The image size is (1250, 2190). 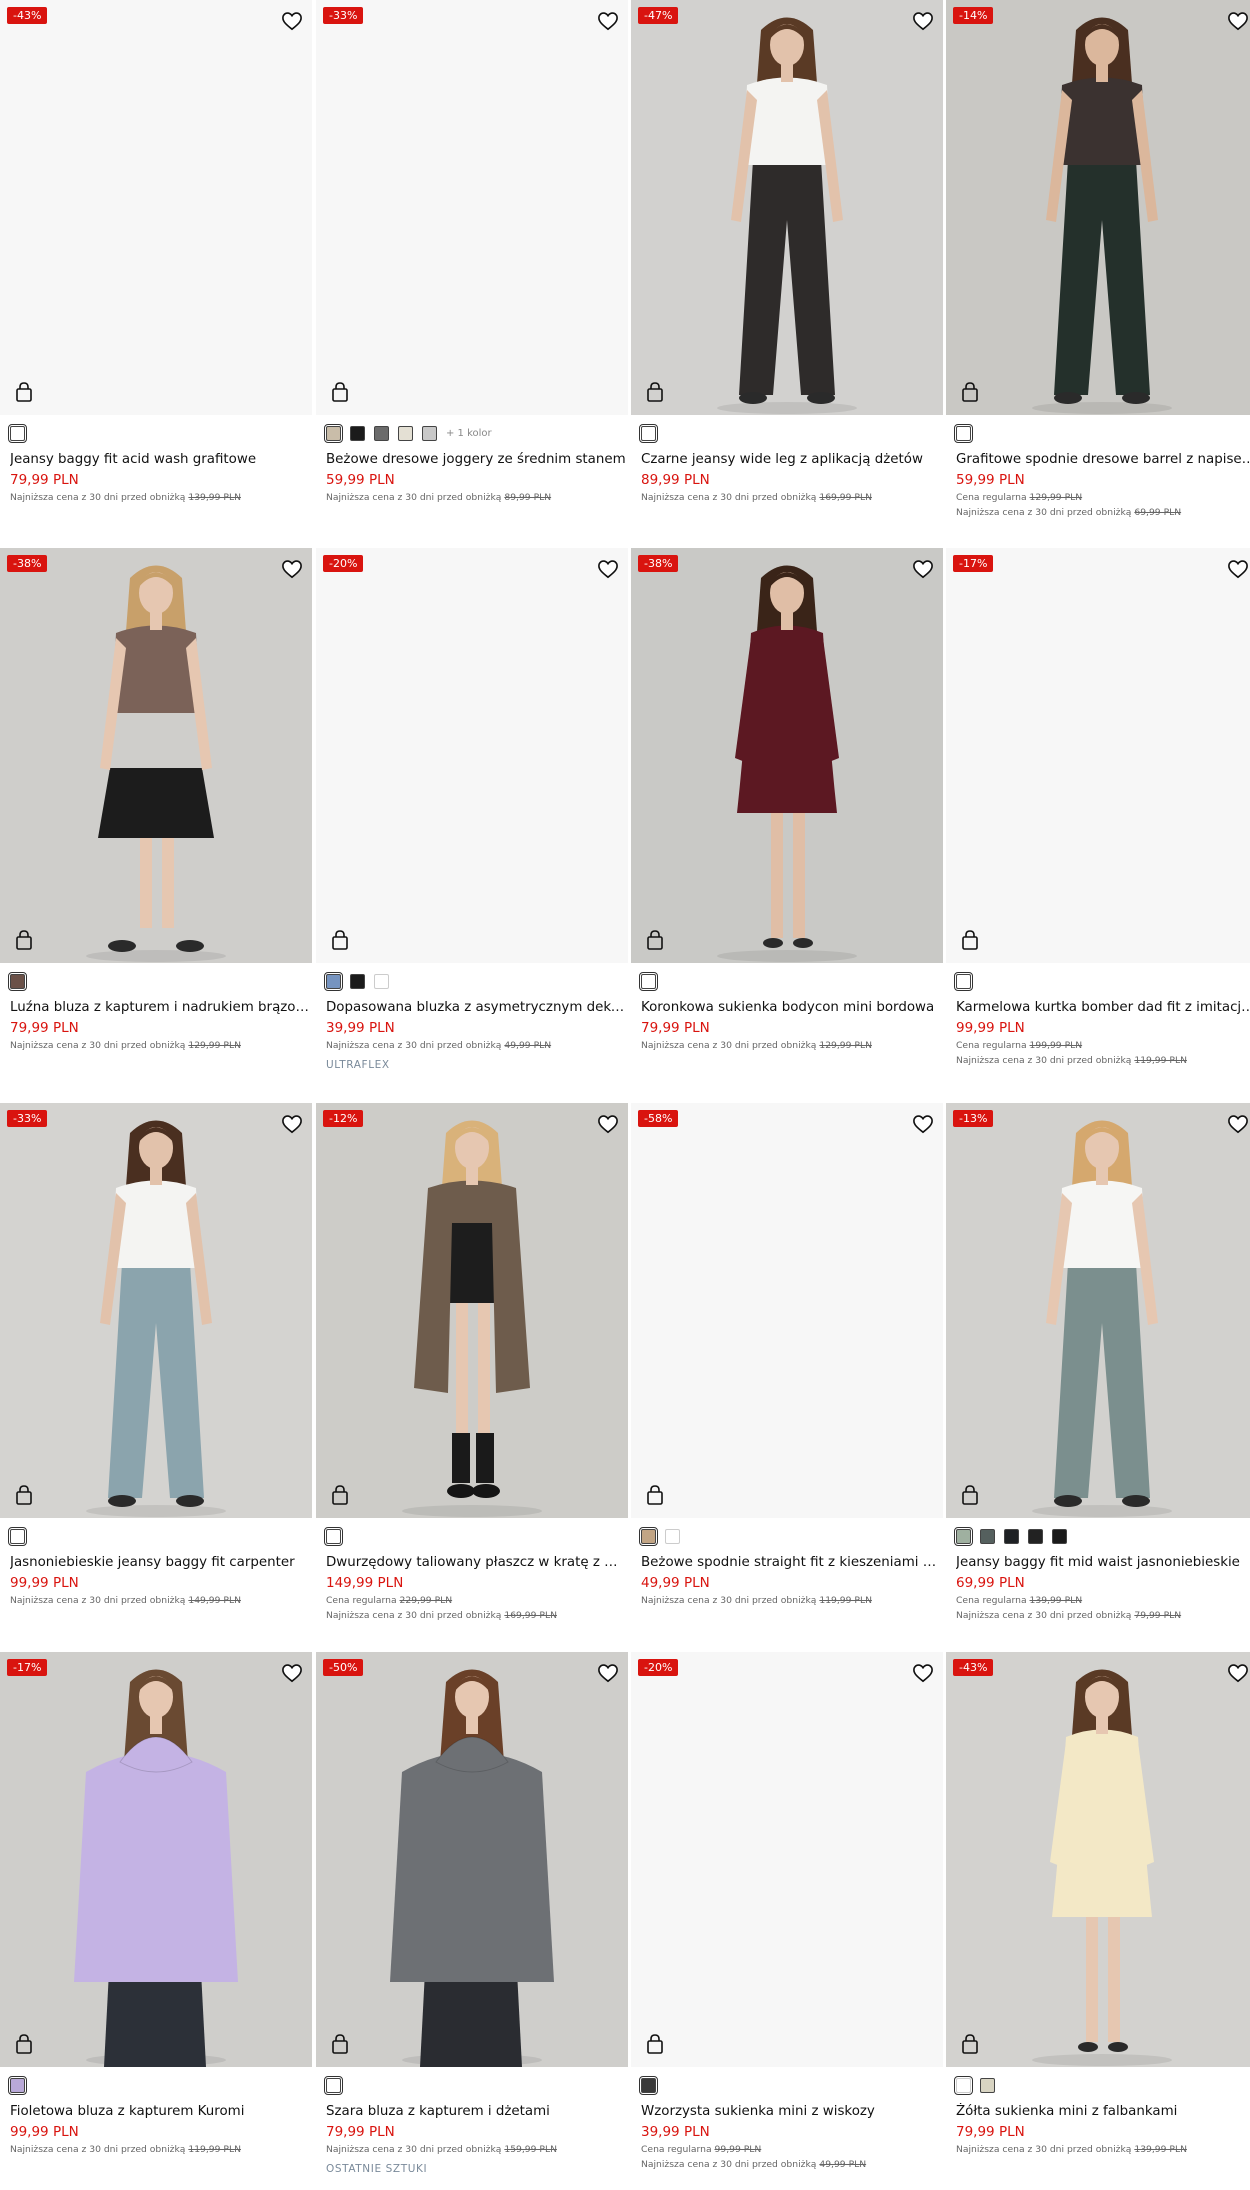 I want to click on product-name: Beżowe dresowe joggery ze średnim stanem, so click(x=476, y=459).